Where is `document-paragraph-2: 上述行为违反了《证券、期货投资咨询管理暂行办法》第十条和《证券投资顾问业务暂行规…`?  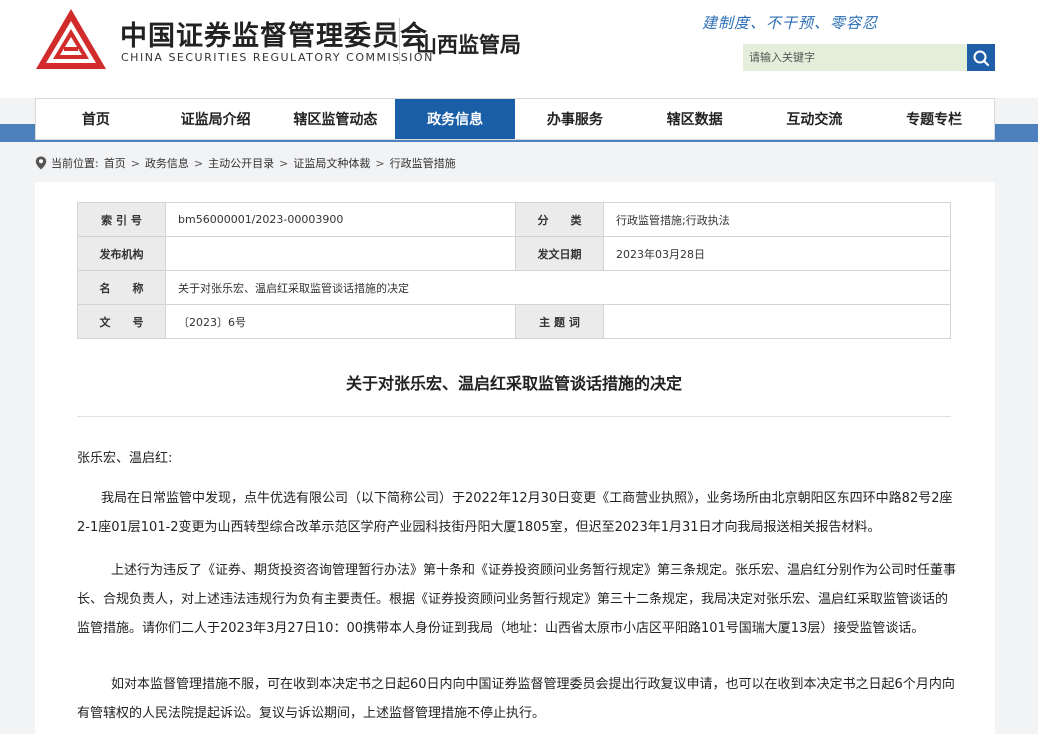 document-paragraph-2: 上述行为违反了《证券、期货投资咨询管理暂行办法》第十条和《证券投资顾问业务暂行规… is located at coordinates (517, 599).